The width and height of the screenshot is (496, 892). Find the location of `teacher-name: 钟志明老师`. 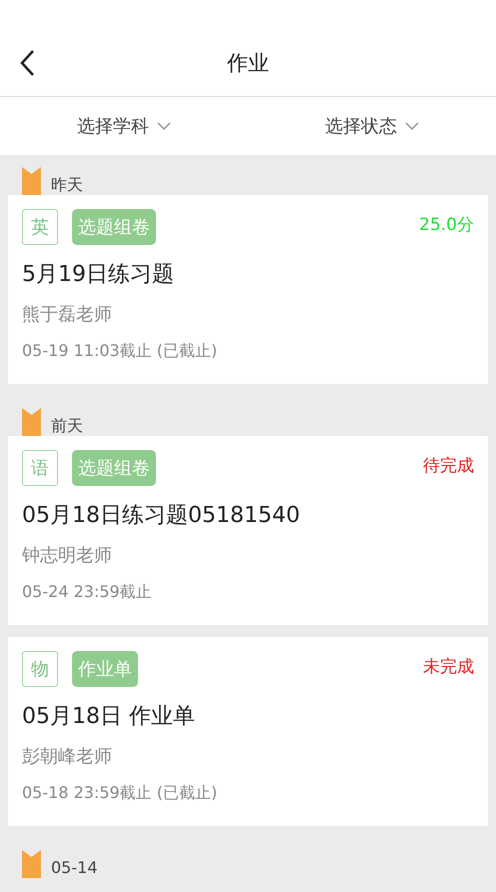

teacher-name: 钟志明老师 is located at coordinates (67, 556).